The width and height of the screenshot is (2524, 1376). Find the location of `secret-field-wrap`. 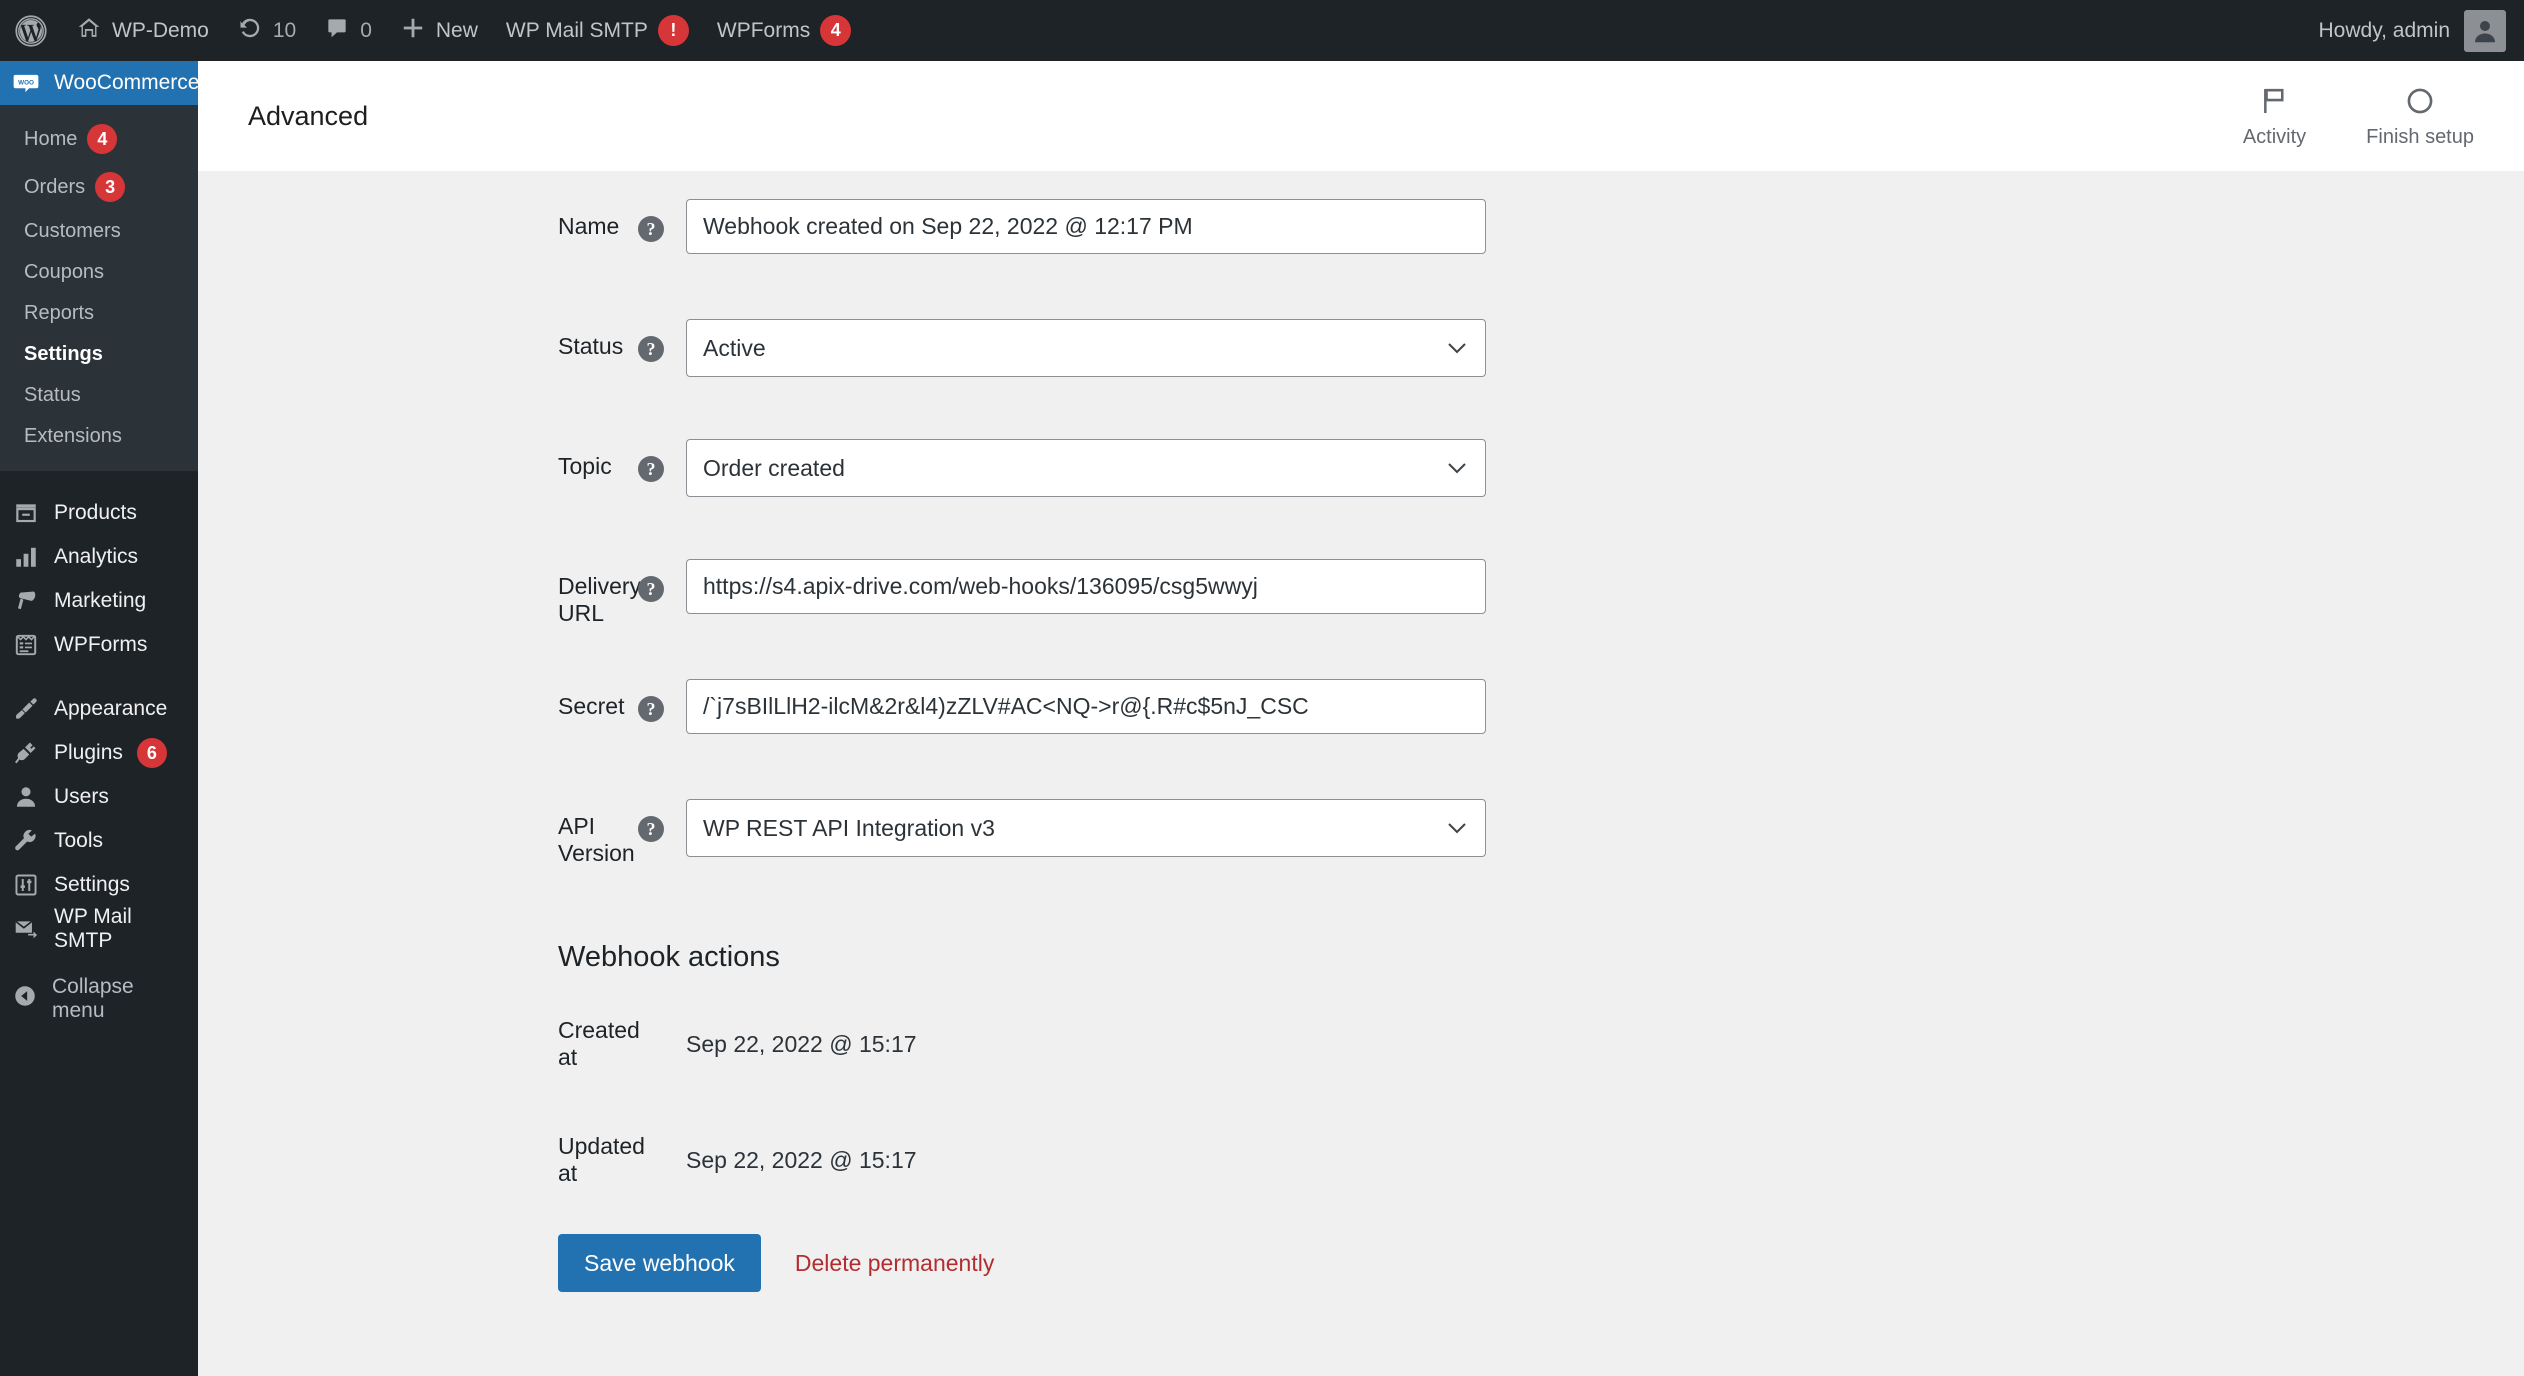

secret-field-wrap is located at coordinates (1086, 706).